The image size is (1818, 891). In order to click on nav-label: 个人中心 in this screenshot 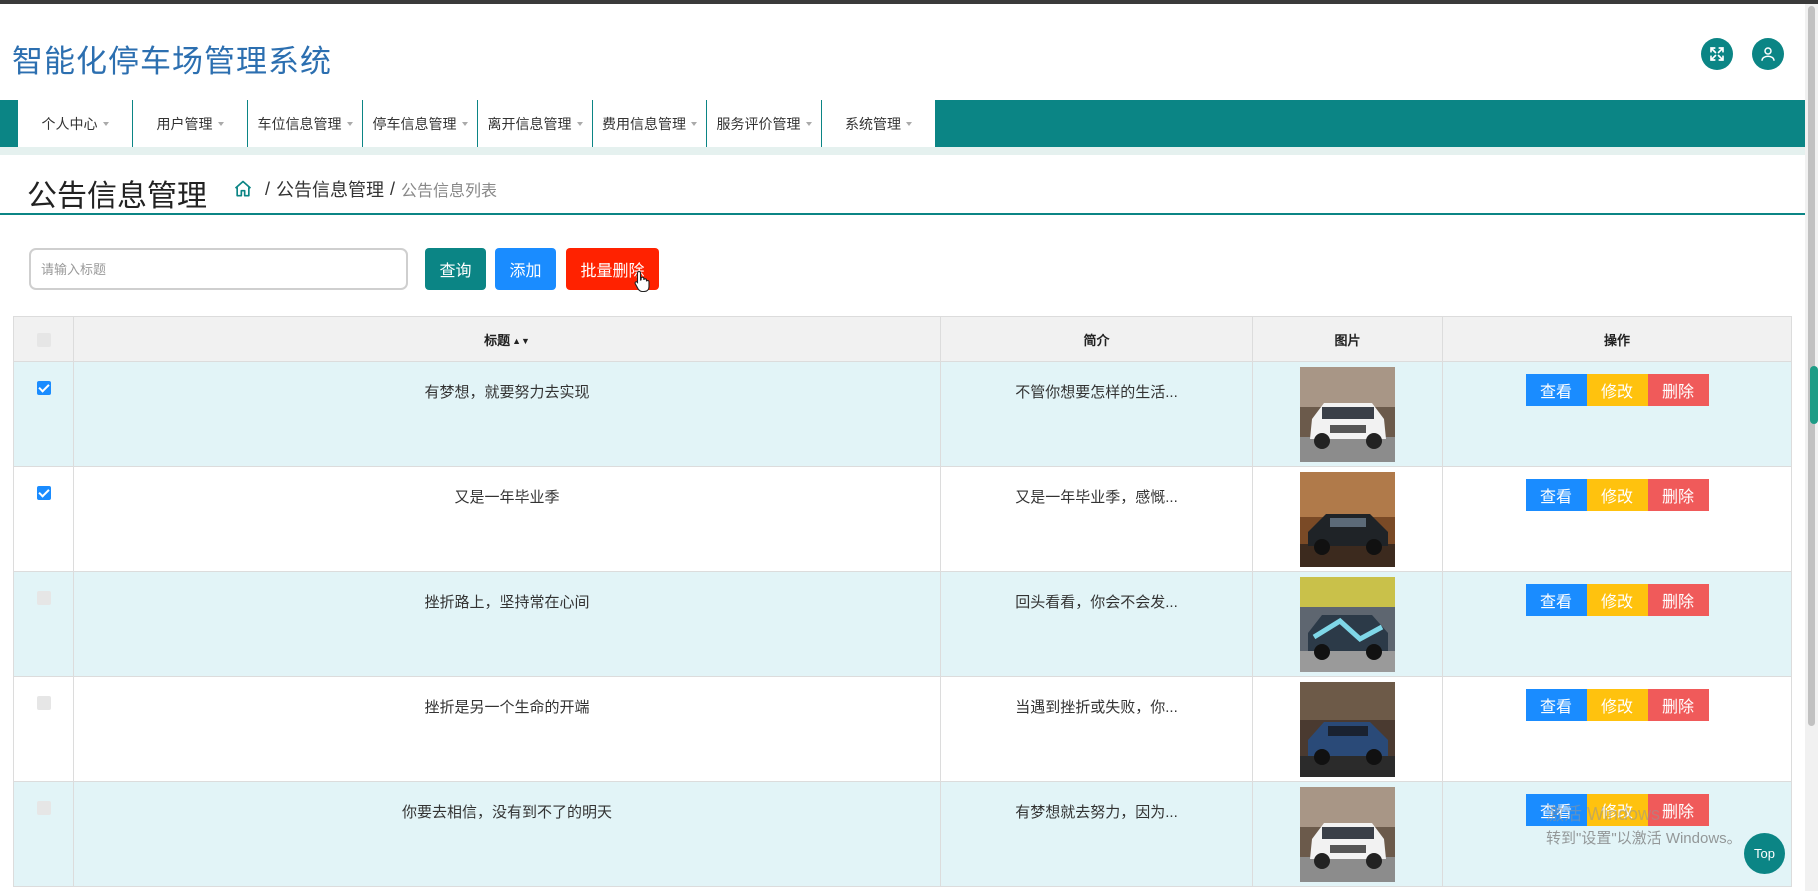, I will do `click(69, 123)`.